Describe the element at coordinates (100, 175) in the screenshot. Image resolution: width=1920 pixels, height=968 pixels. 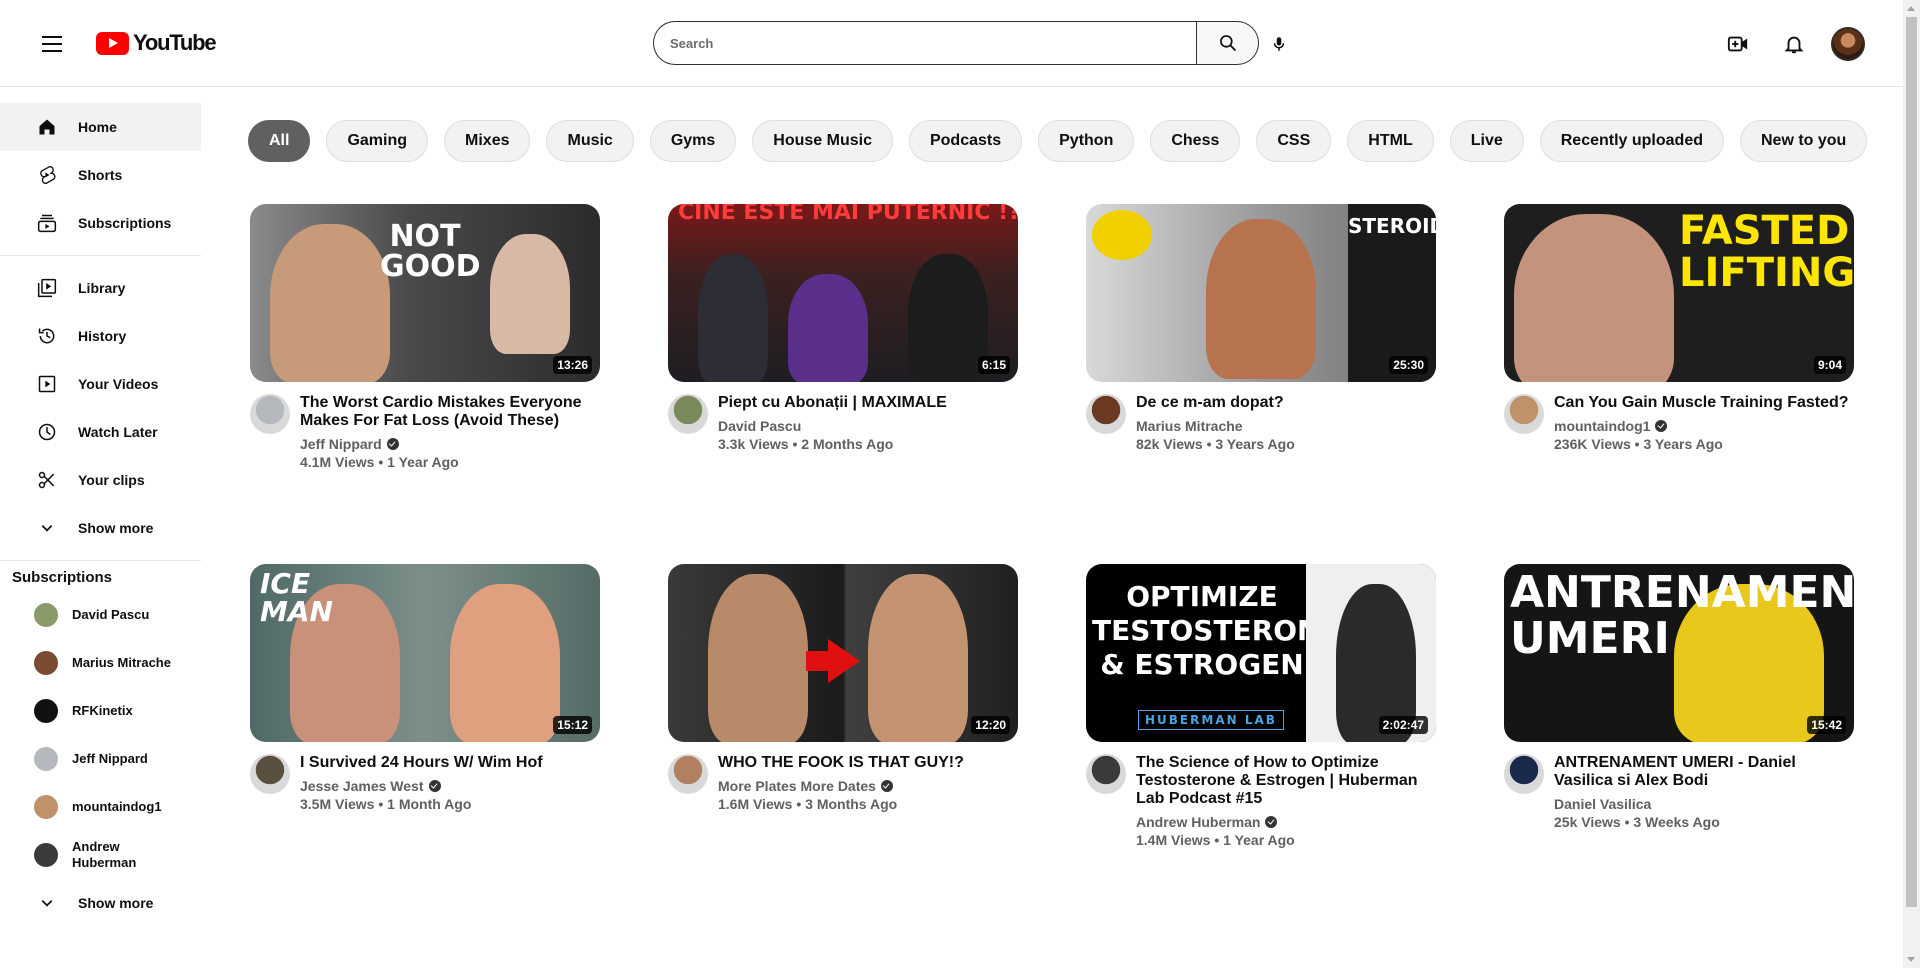
I see `sidebar-item-shorts: Shorts` at that location.